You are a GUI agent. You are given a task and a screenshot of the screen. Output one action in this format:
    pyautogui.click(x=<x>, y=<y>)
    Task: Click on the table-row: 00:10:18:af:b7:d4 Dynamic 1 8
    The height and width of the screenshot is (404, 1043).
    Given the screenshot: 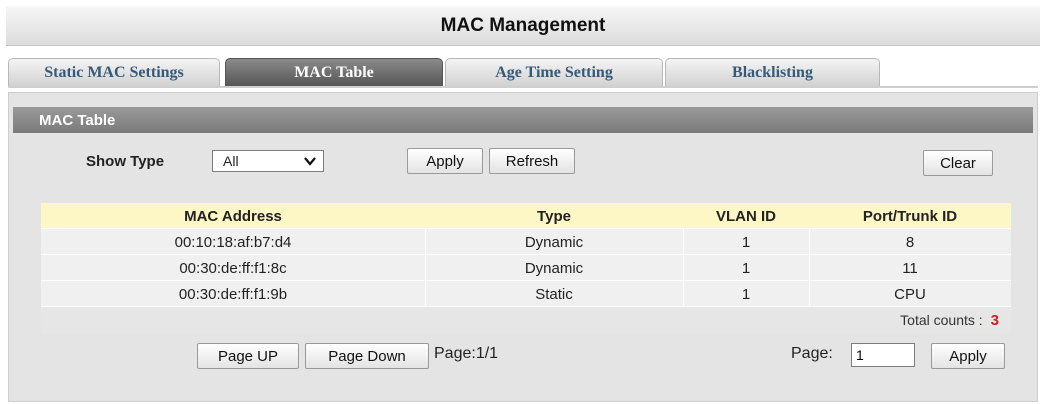 What is the action you would take?
    pyautogui.click(x=526, y=242)
    